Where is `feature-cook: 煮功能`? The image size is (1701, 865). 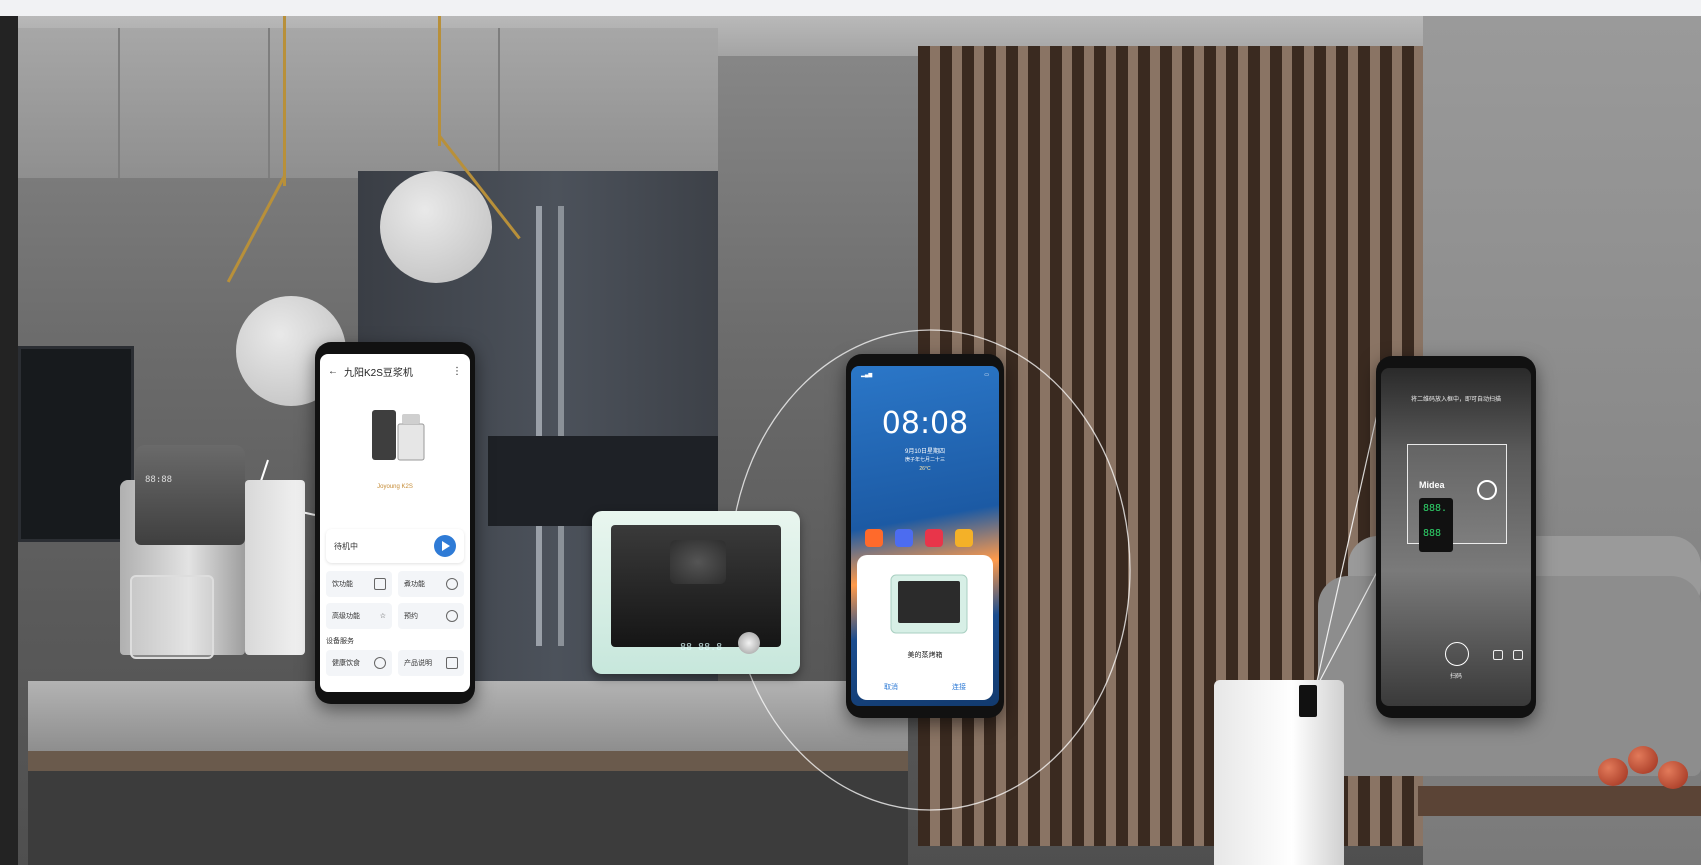
feature-cook: 煮功能 is located at coordinates (431, 584).